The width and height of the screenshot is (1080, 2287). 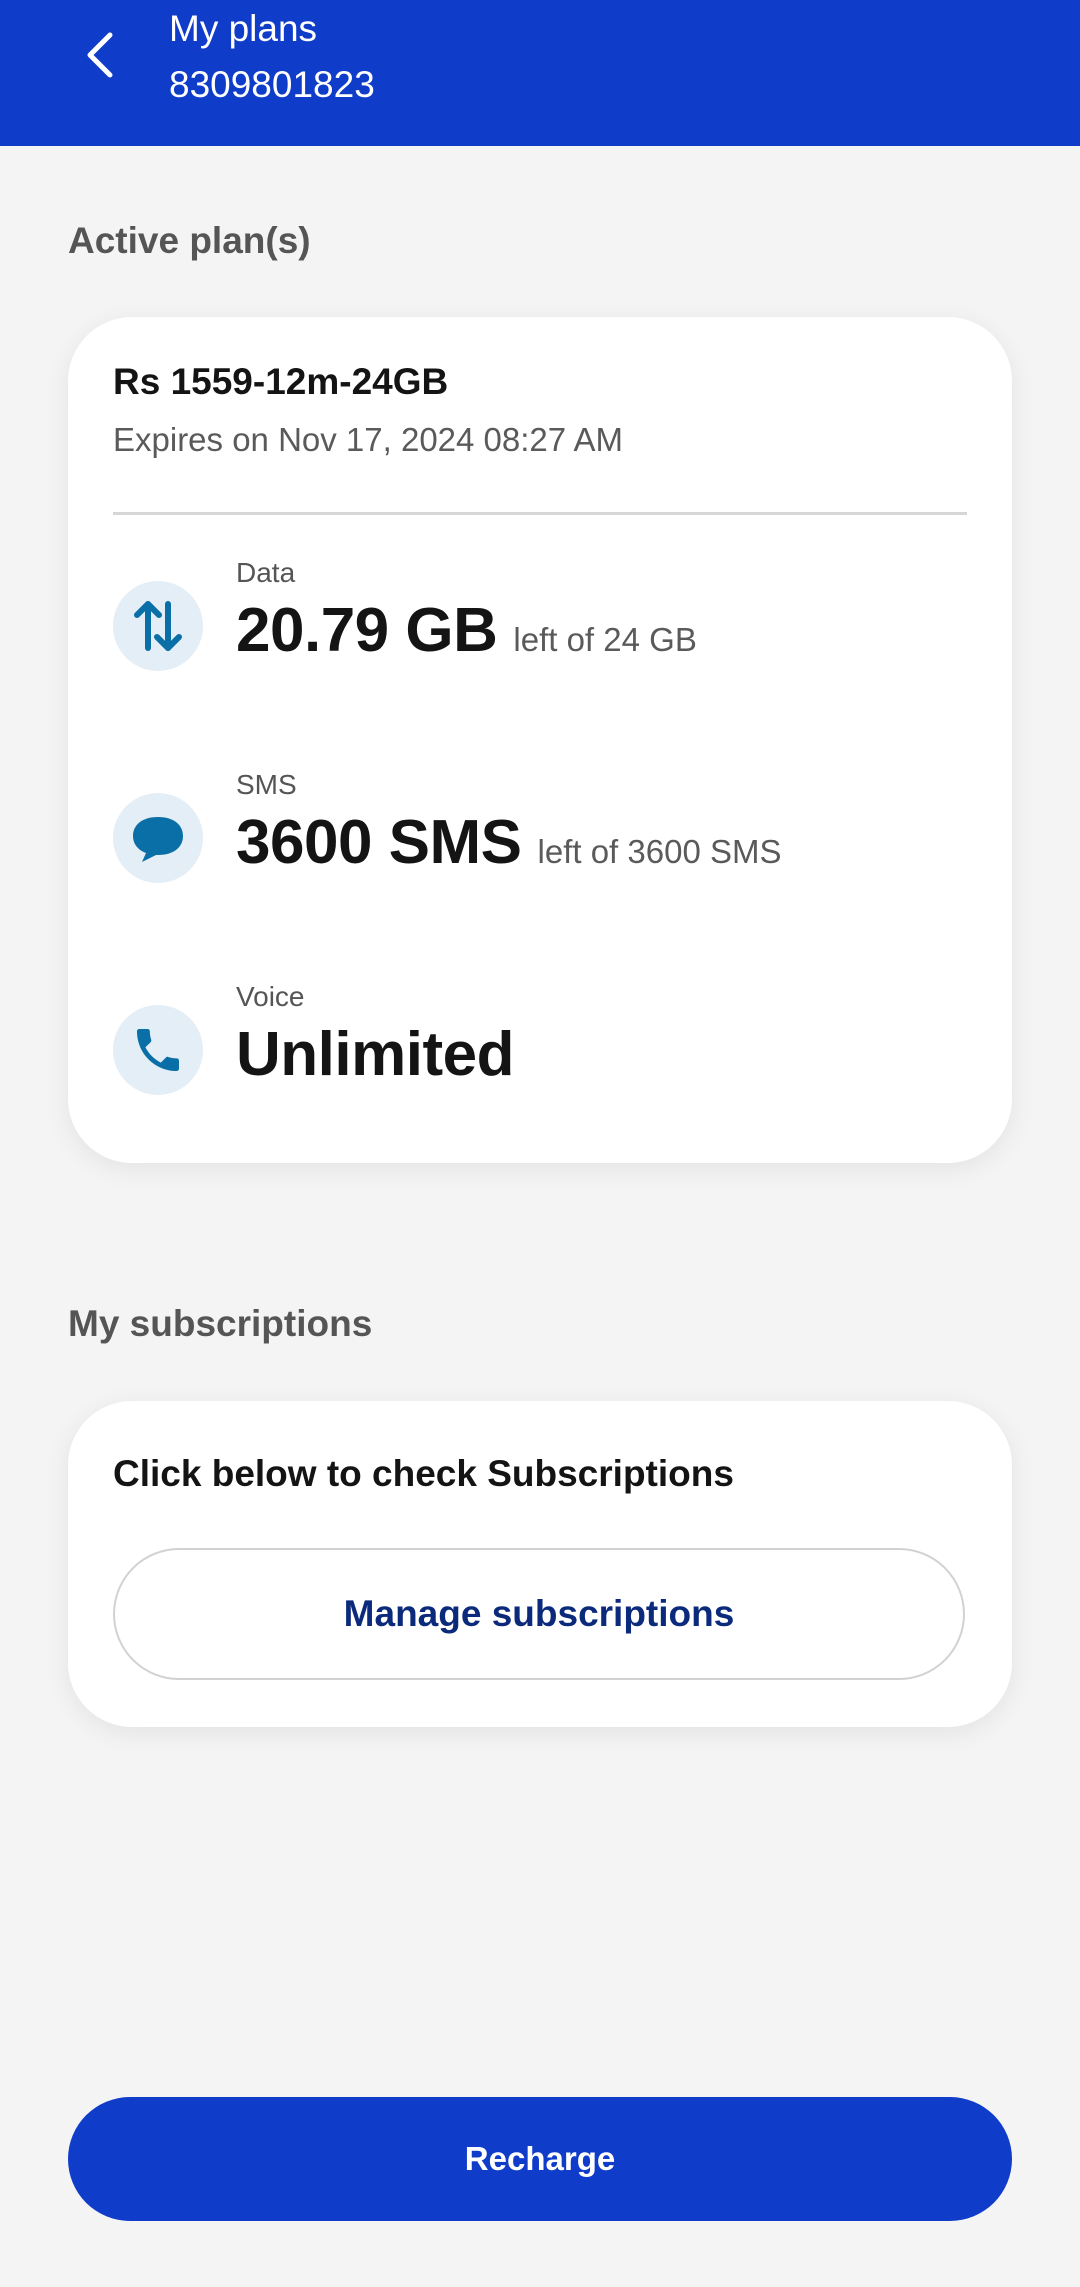 I want to click on back-button, so click(x=100, y=55).